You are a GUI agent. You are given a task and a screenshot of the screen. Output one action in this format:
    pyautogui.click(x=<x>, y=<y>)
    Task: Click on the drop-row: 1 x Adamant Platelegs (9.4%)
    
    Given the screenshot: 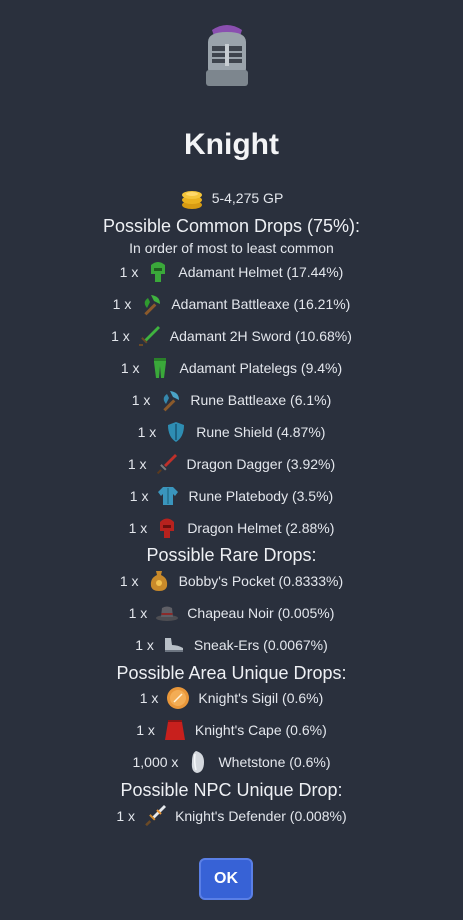 What is the action you would take?
    pyautogui.click(x=231, y=368)
    